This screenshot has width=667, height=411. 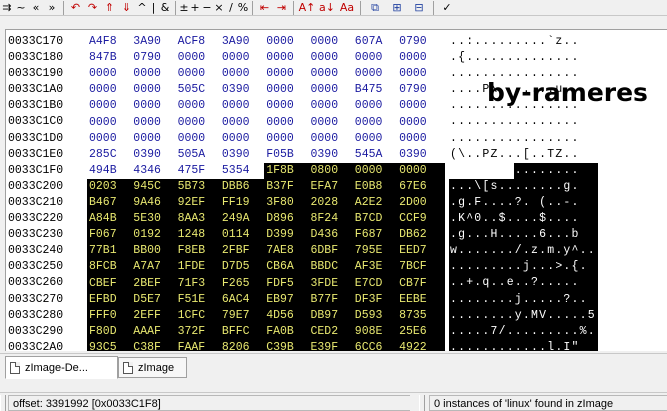 I want to click on hex-cell: 6DBF, so click(x=333, y=251).